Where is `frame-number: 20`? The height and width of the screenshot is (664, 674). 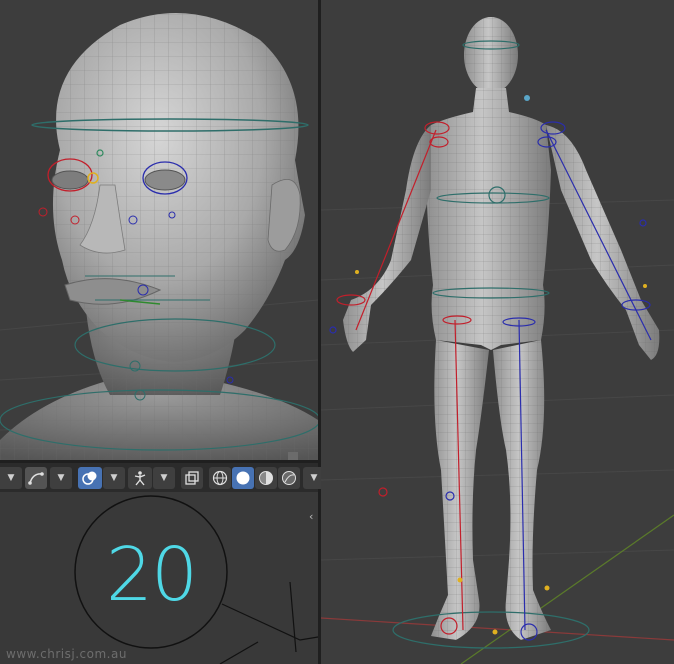
frame-number: 20 is located at coordinates (151, 575).